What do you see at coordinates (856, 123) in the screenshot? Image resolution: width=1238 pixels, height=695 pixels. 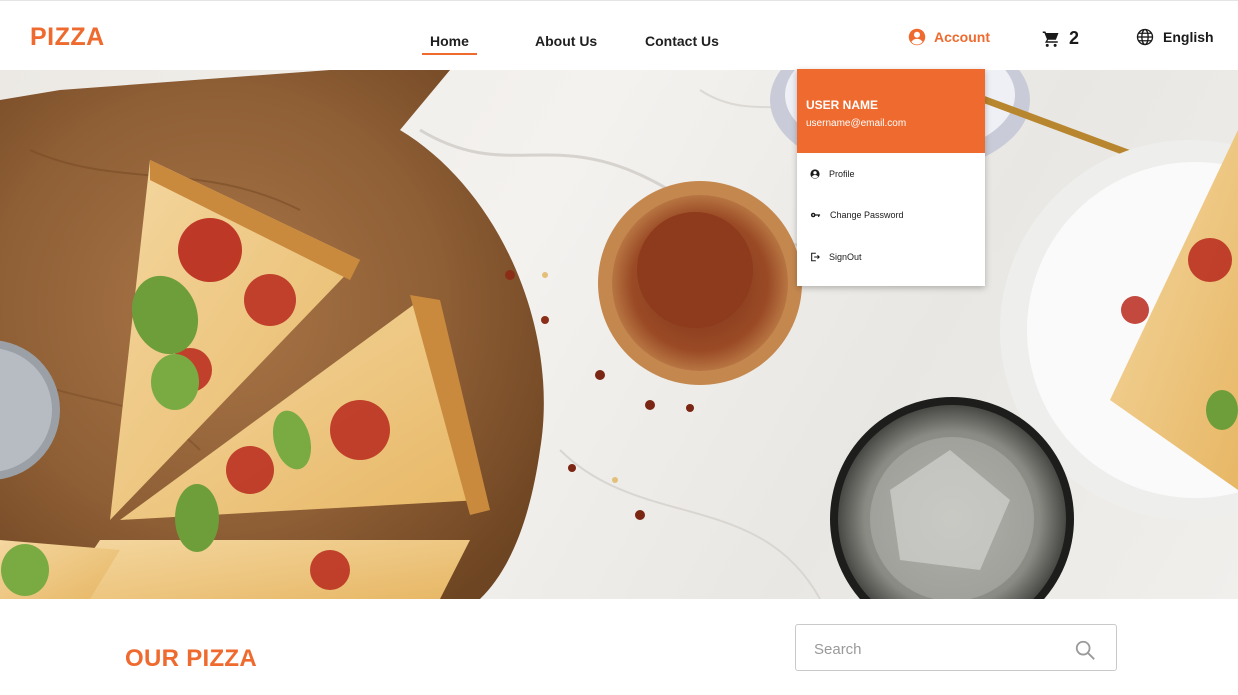 I see `user-email: username@email.com` at bounding box center [856, 123].